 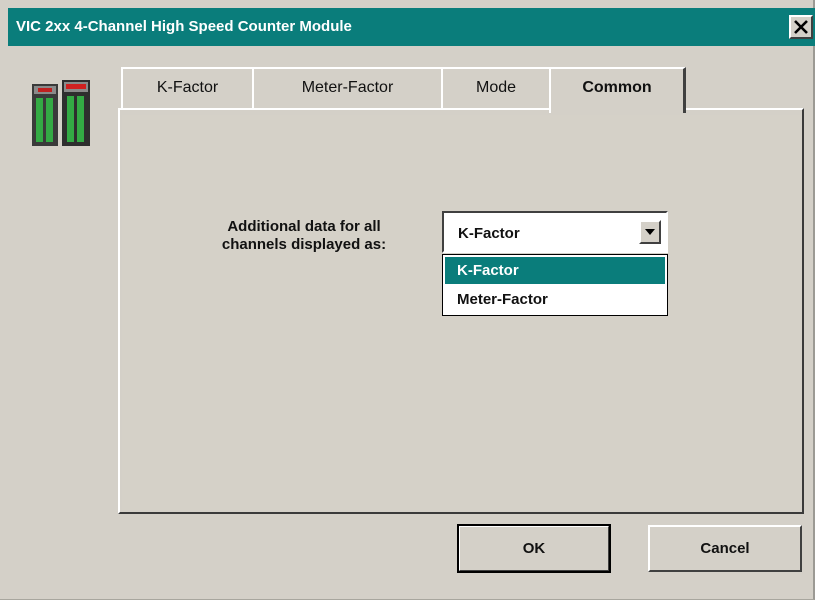 I want to click on chevron-down-icon, so click(x=650, y=232).